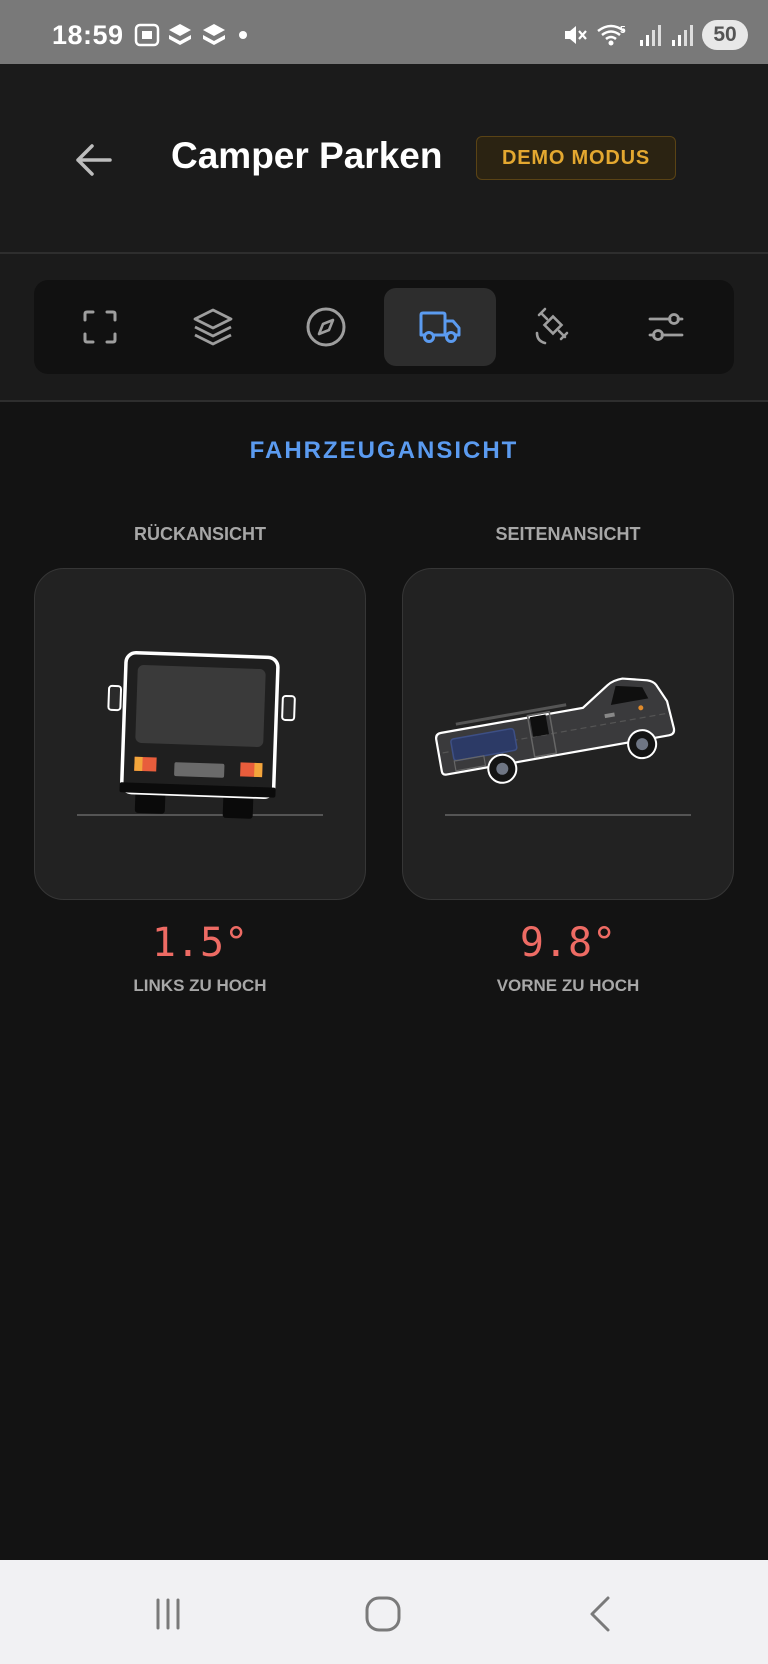  Describe the element at coordinates (568, 985) in the screenshot. I see `side-angle-description: VORNE ZU HOCH` at that location.